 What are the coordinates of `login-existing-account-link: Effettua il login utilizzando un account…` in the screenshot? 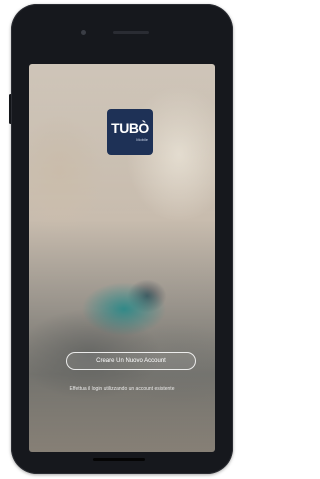 It's located at (122, 389).